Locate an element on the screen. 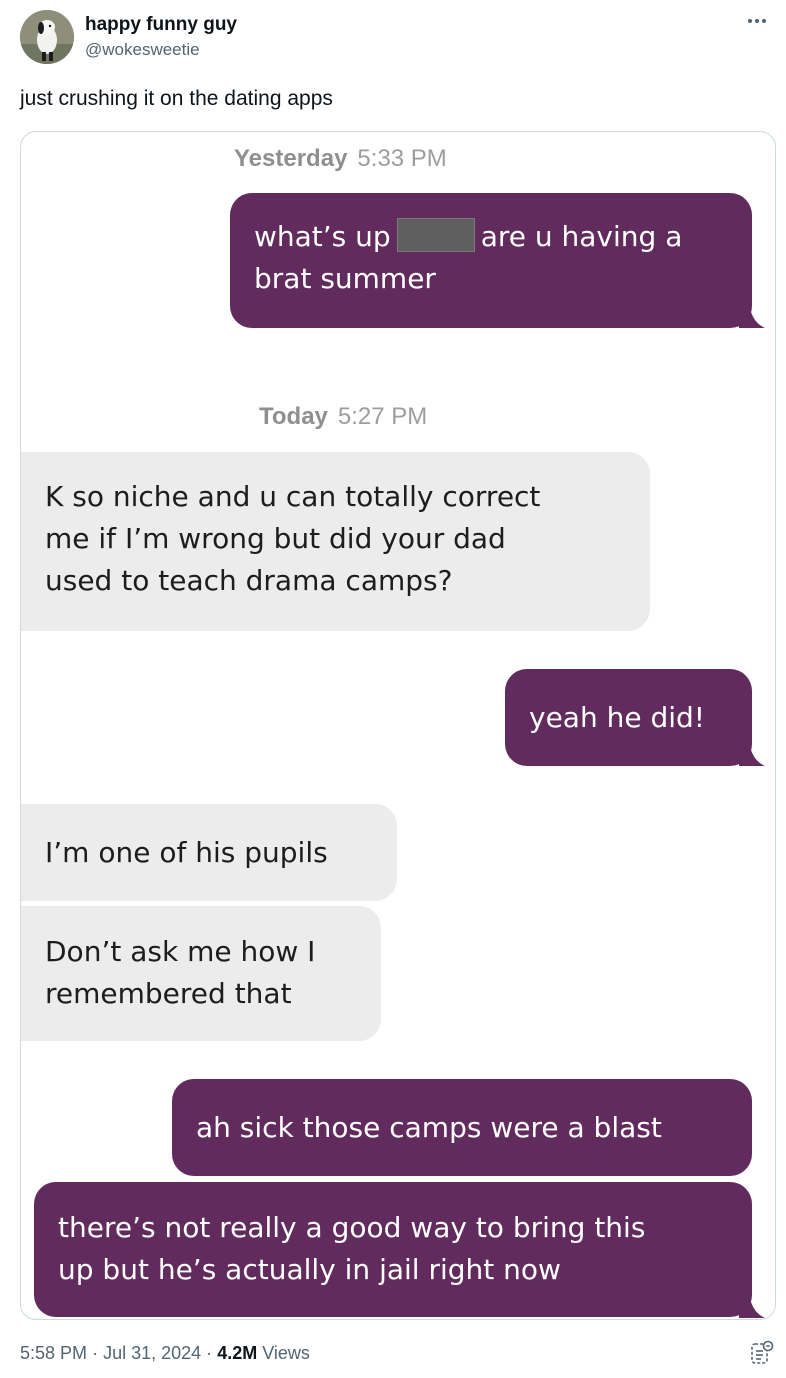  message-text: are u having a is located at coordinates (581, 236).